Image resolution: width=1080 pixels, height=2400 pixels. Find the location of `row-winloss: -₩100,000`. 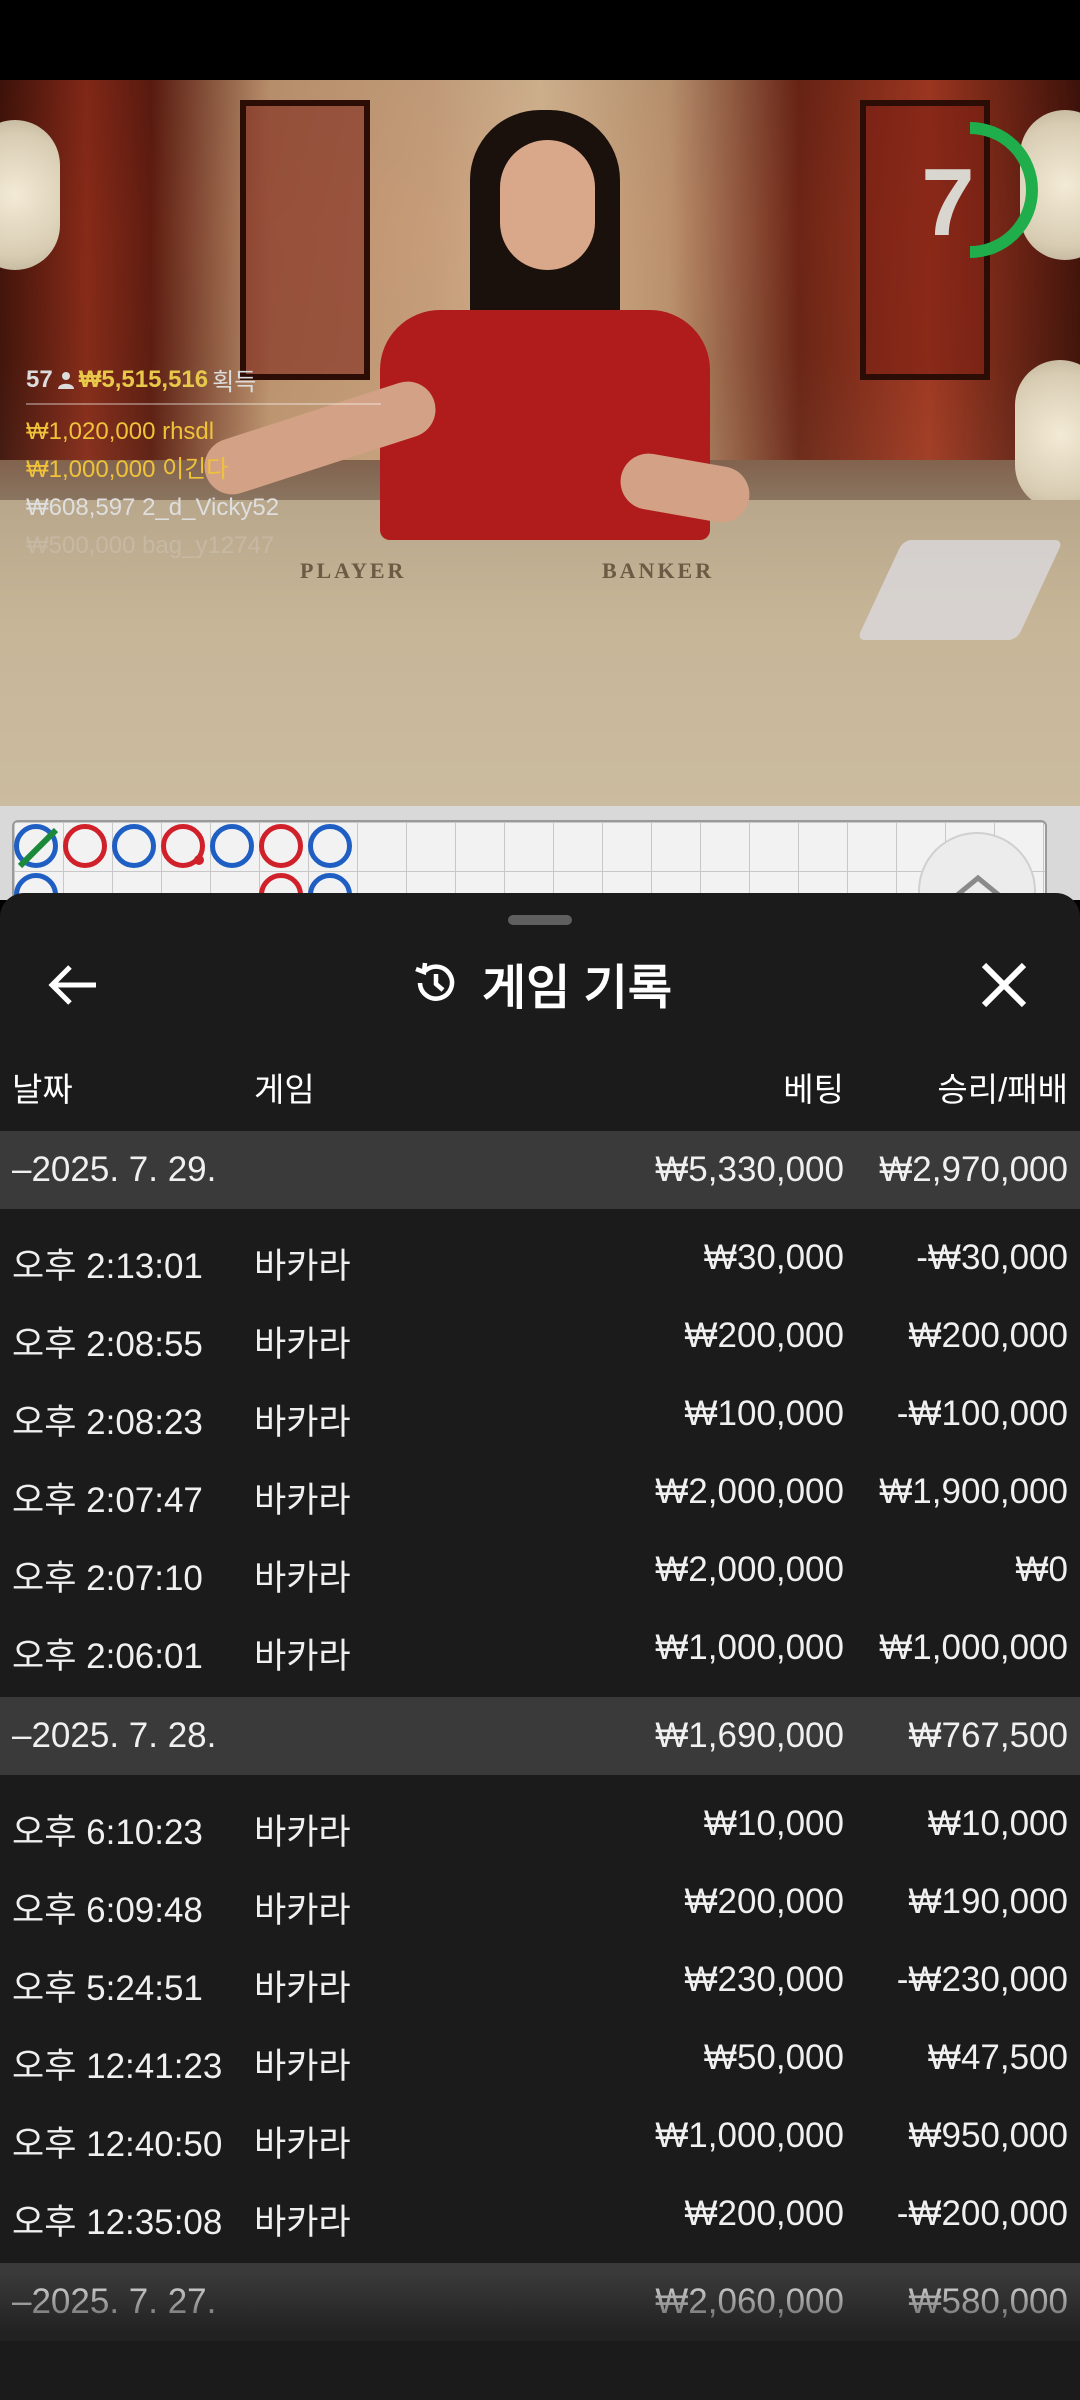

row-winloss: -₩100,000 is located at coordinates (982, 1413).